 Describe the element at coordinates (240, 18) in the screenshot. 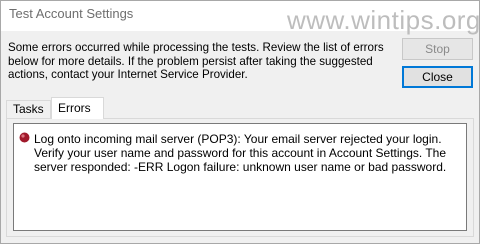

I see `title-bar: Test Account Settings www.wintips.org` at that location.